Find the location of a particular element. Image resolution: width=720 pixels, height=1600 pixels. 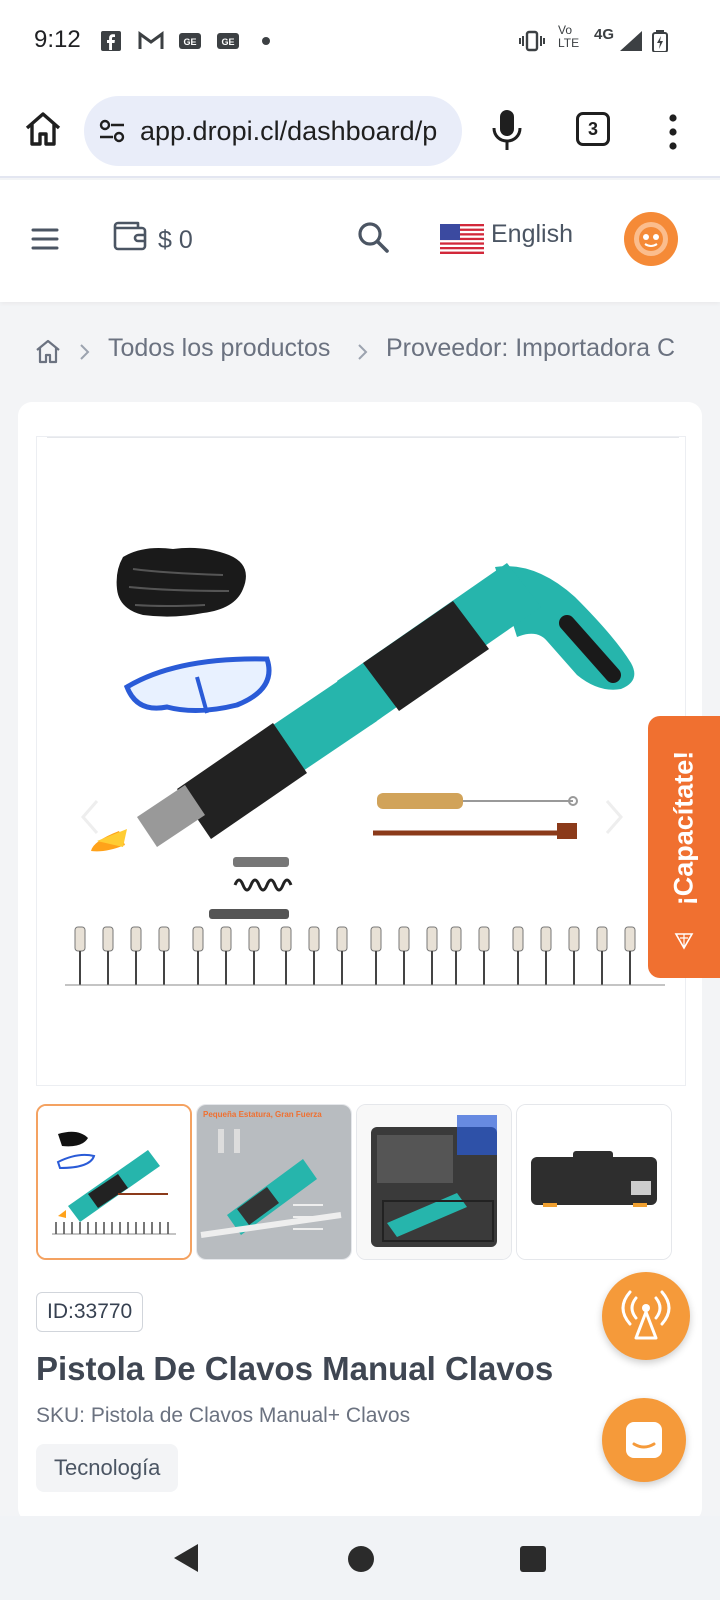

avatar is located at coordinates (651, 239).